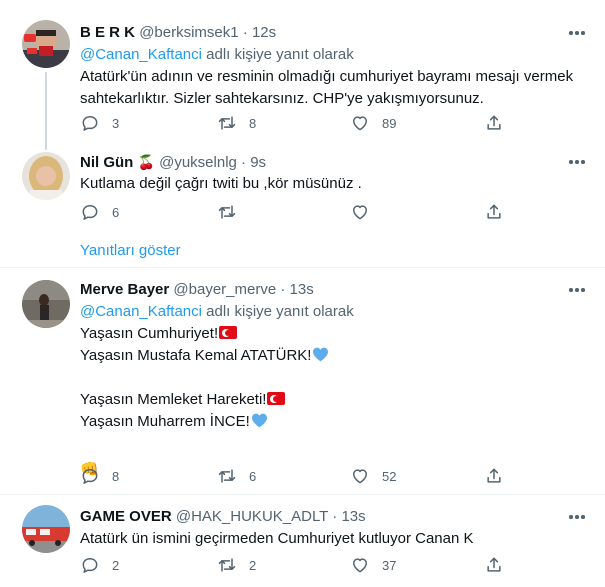 This screenshot has height=587, width=605. Describe the element at coordinates (124, 289) in the screenshot. I see `display-name: Merve Bayer` at that location.